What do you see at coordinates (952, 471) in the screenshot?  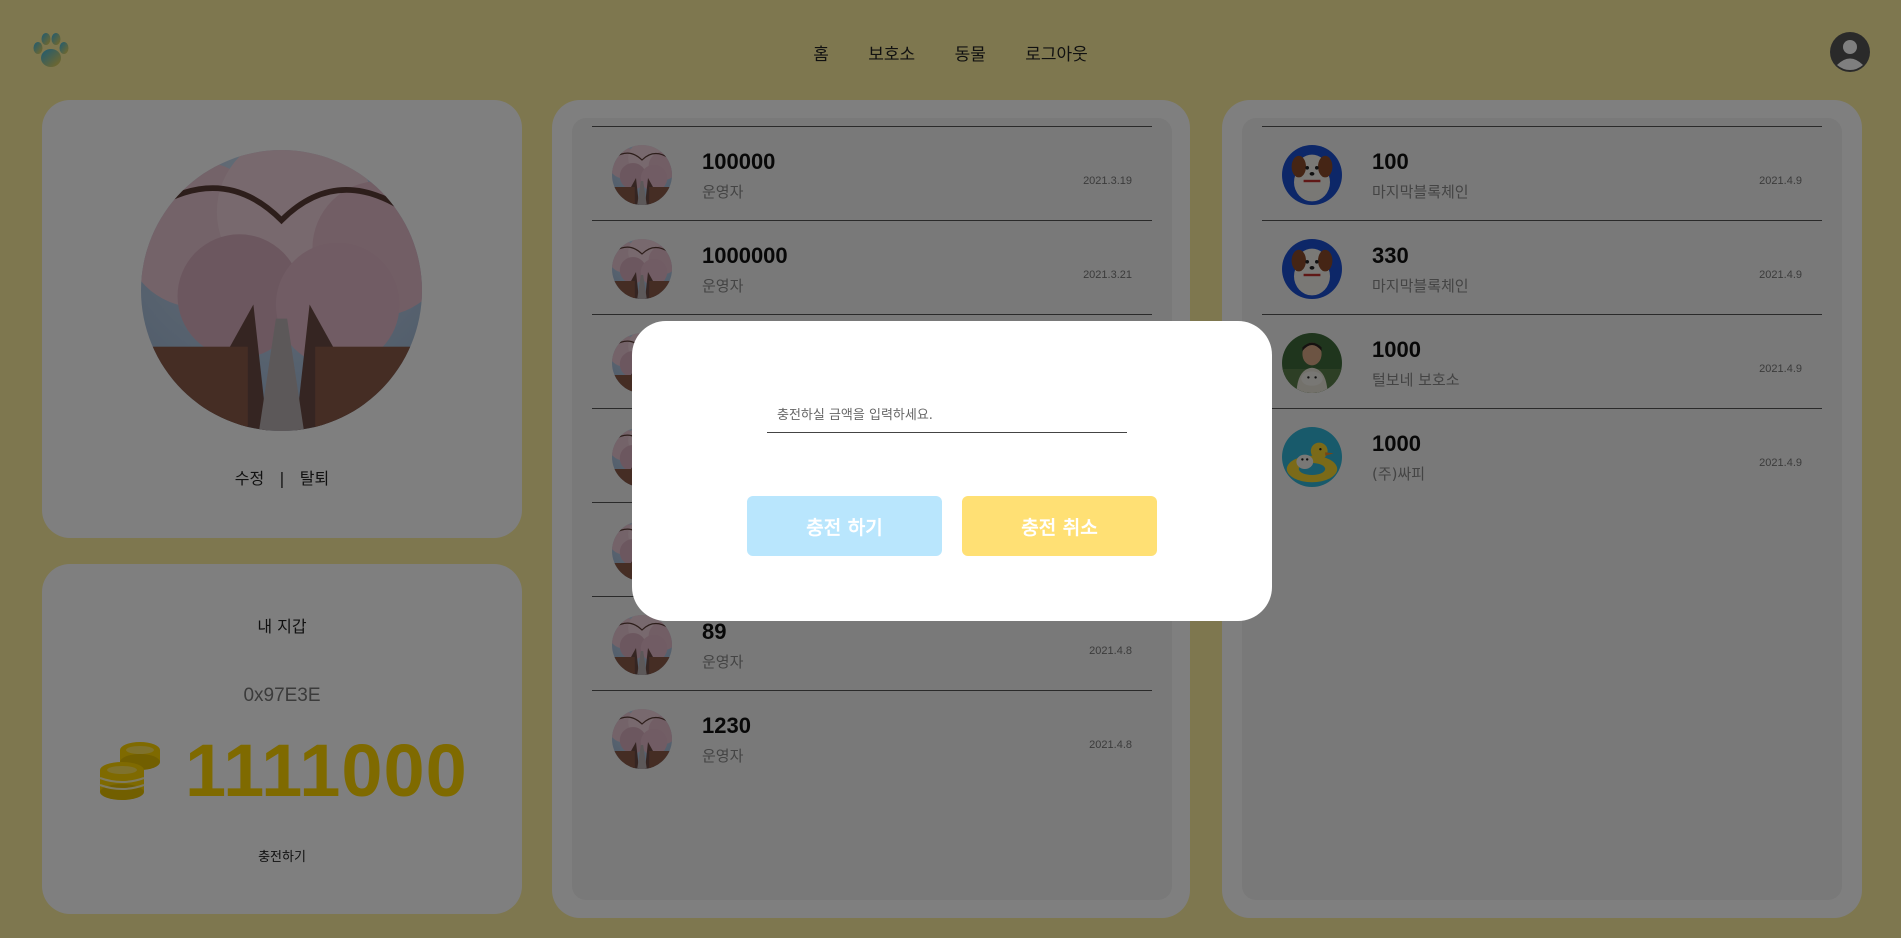 I see `charge-modal: 충전 하기 충전 취소` at bounding box center [952, 471].